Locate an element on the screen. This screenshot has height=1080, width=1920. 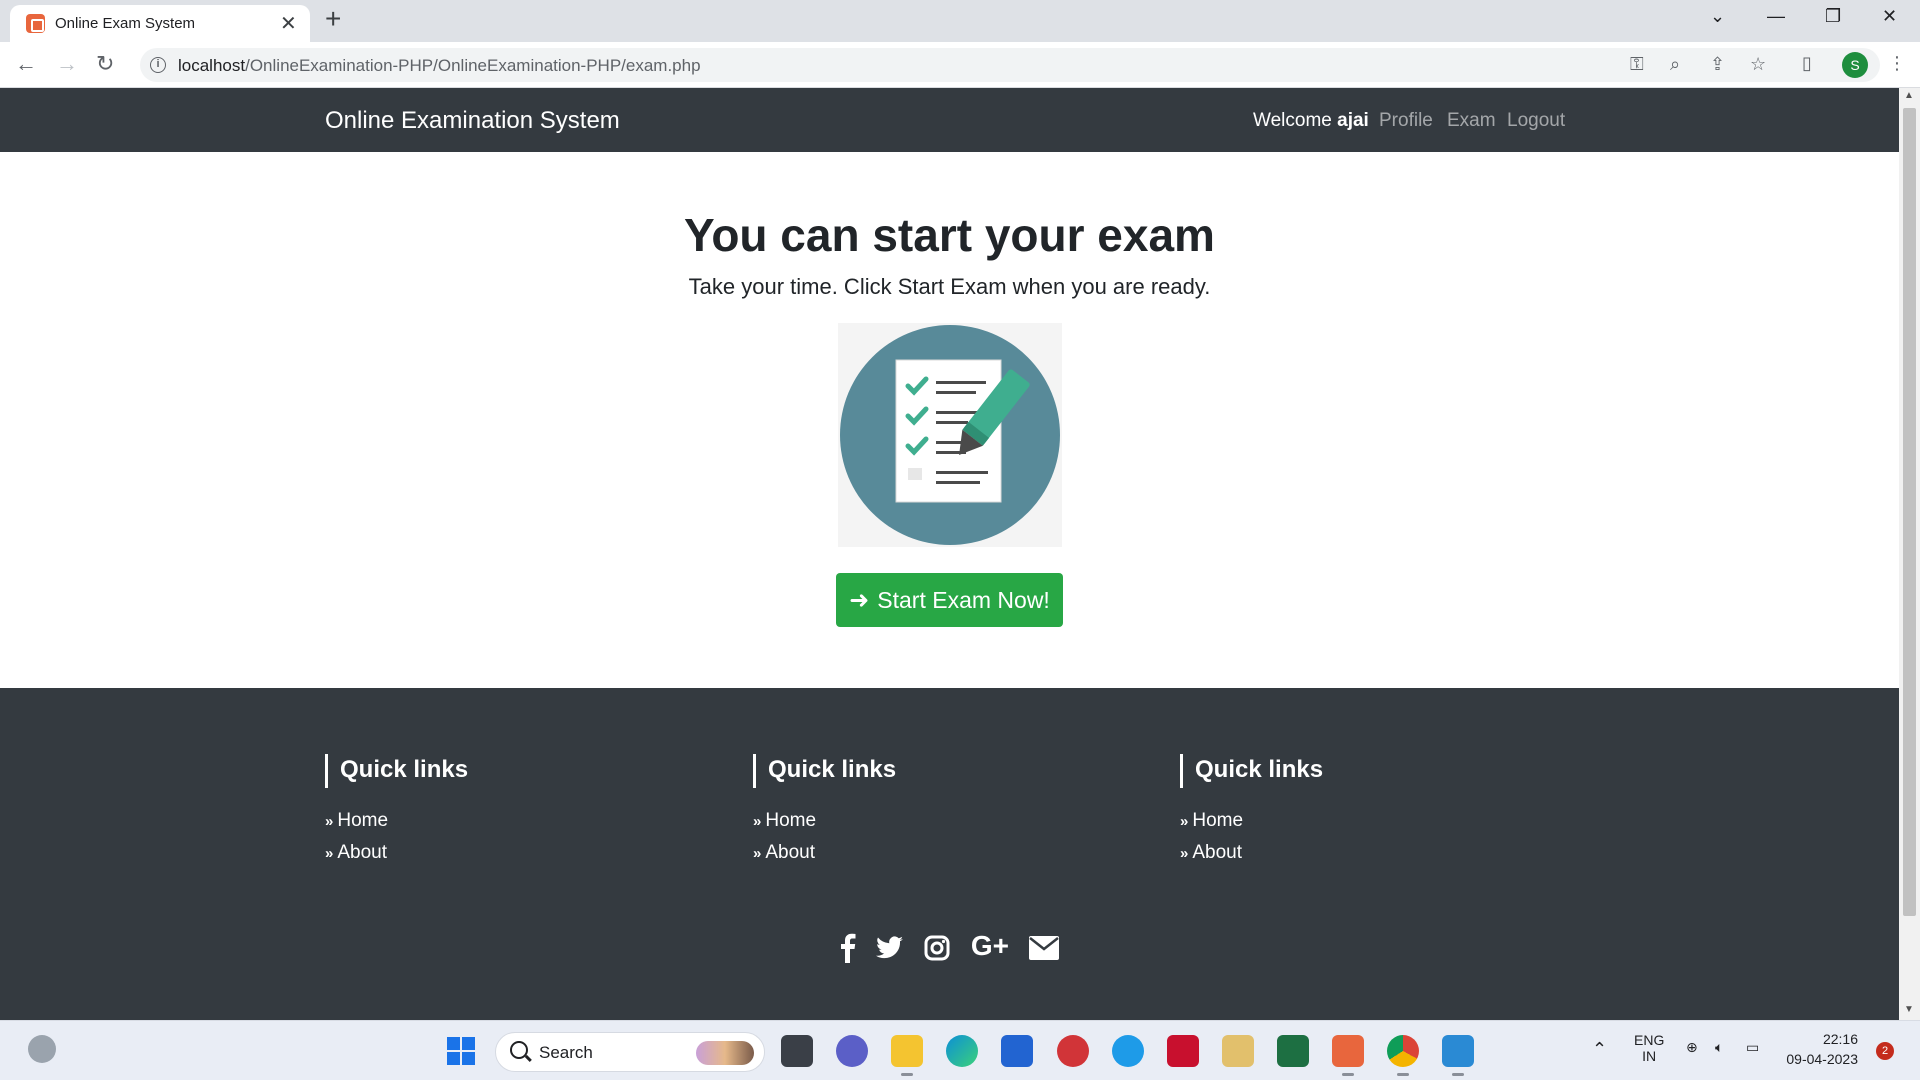
taskbar-search-placeholder: Search is located at coordinates (566, 1052).